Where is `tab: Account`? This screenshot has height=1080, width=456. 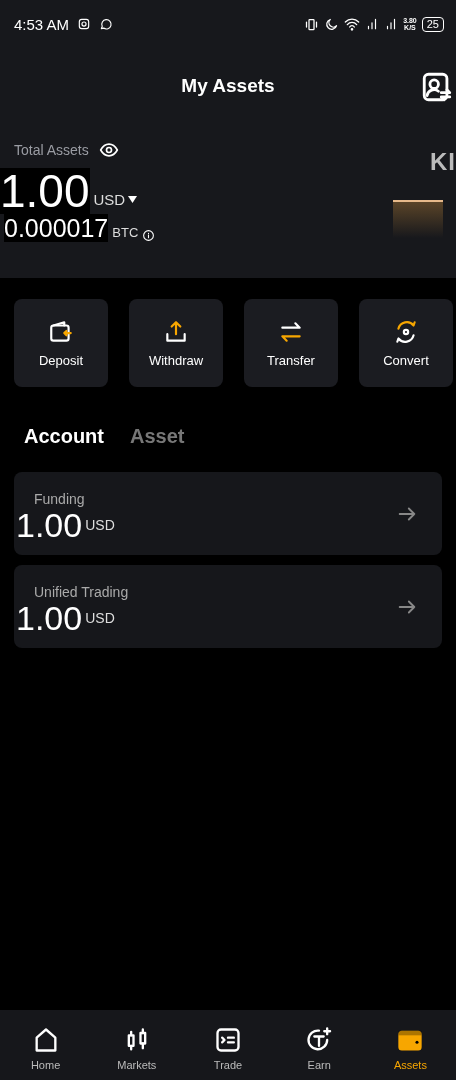 tab: Account is located at coordinates (64, 436).